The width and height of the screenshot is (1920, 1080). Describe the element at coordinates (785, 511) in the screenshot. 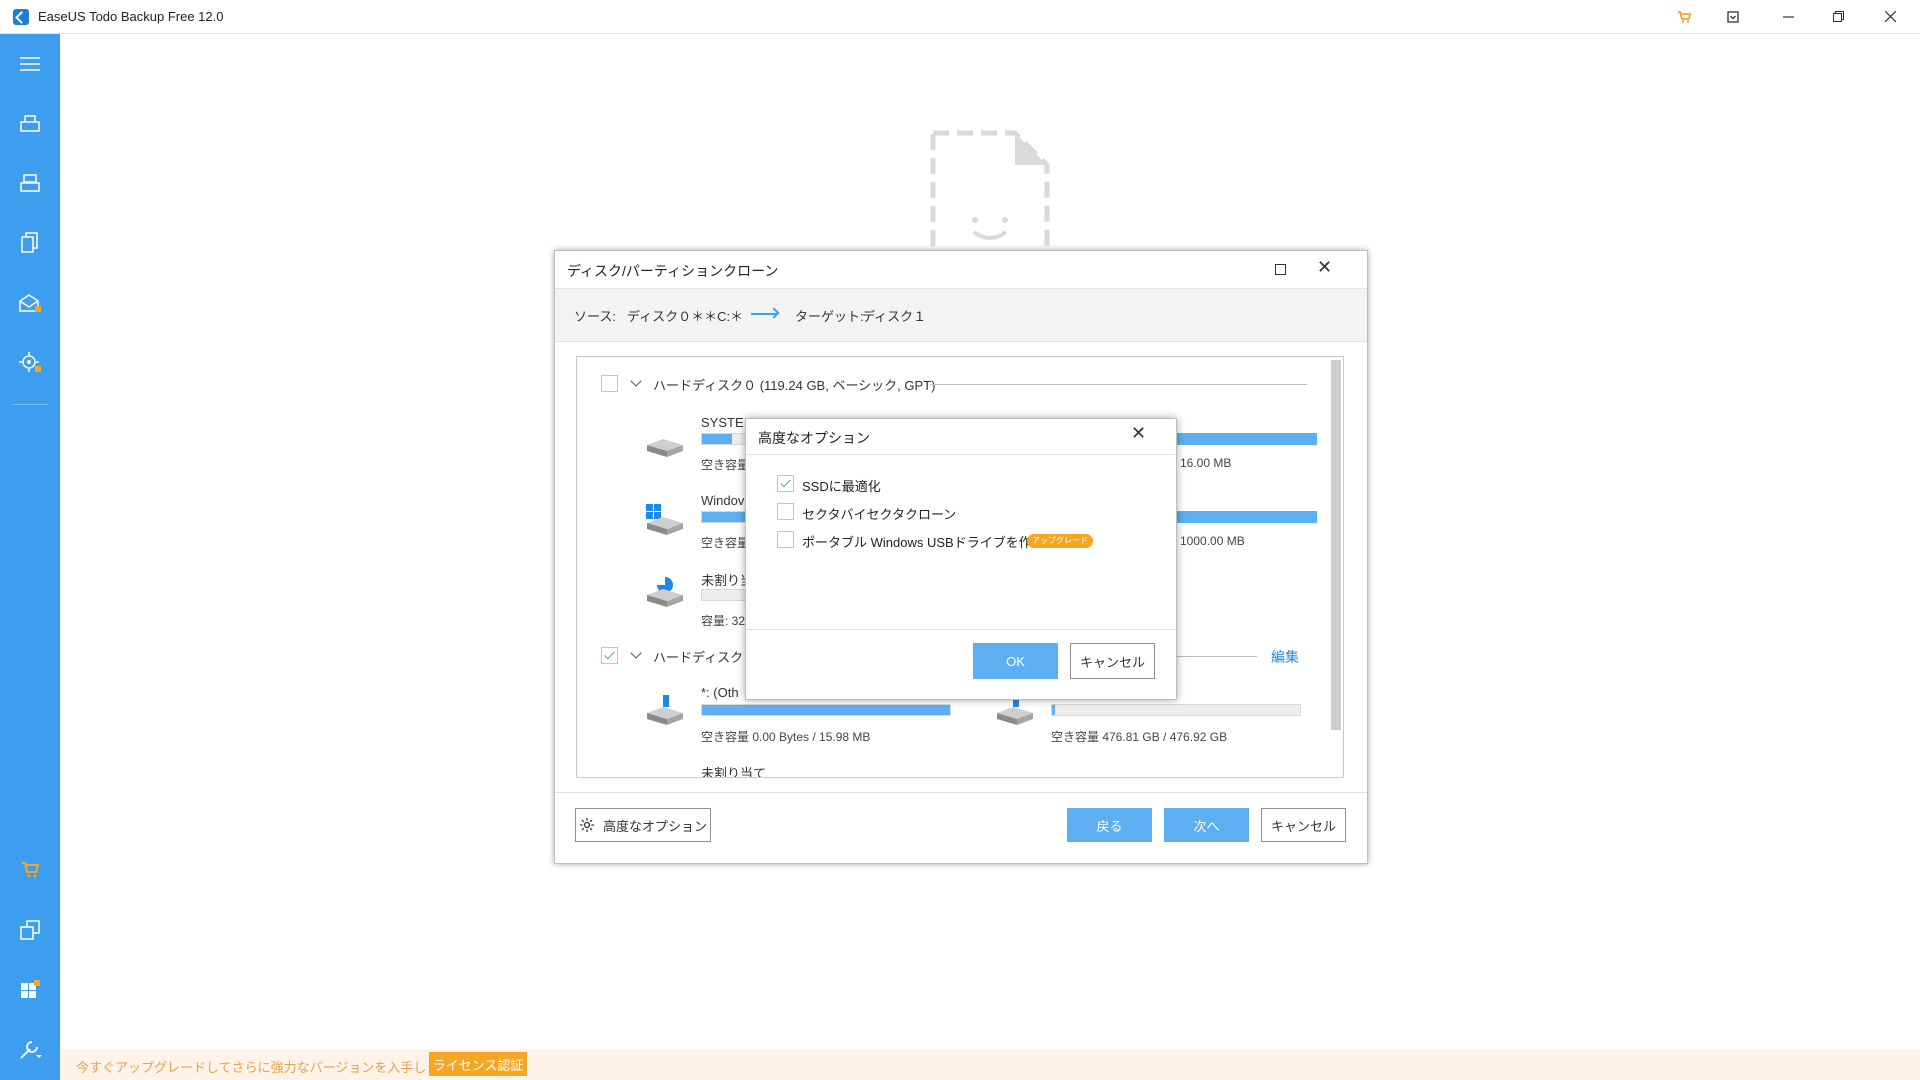

I see `sector-clone-checkbox` at that location.